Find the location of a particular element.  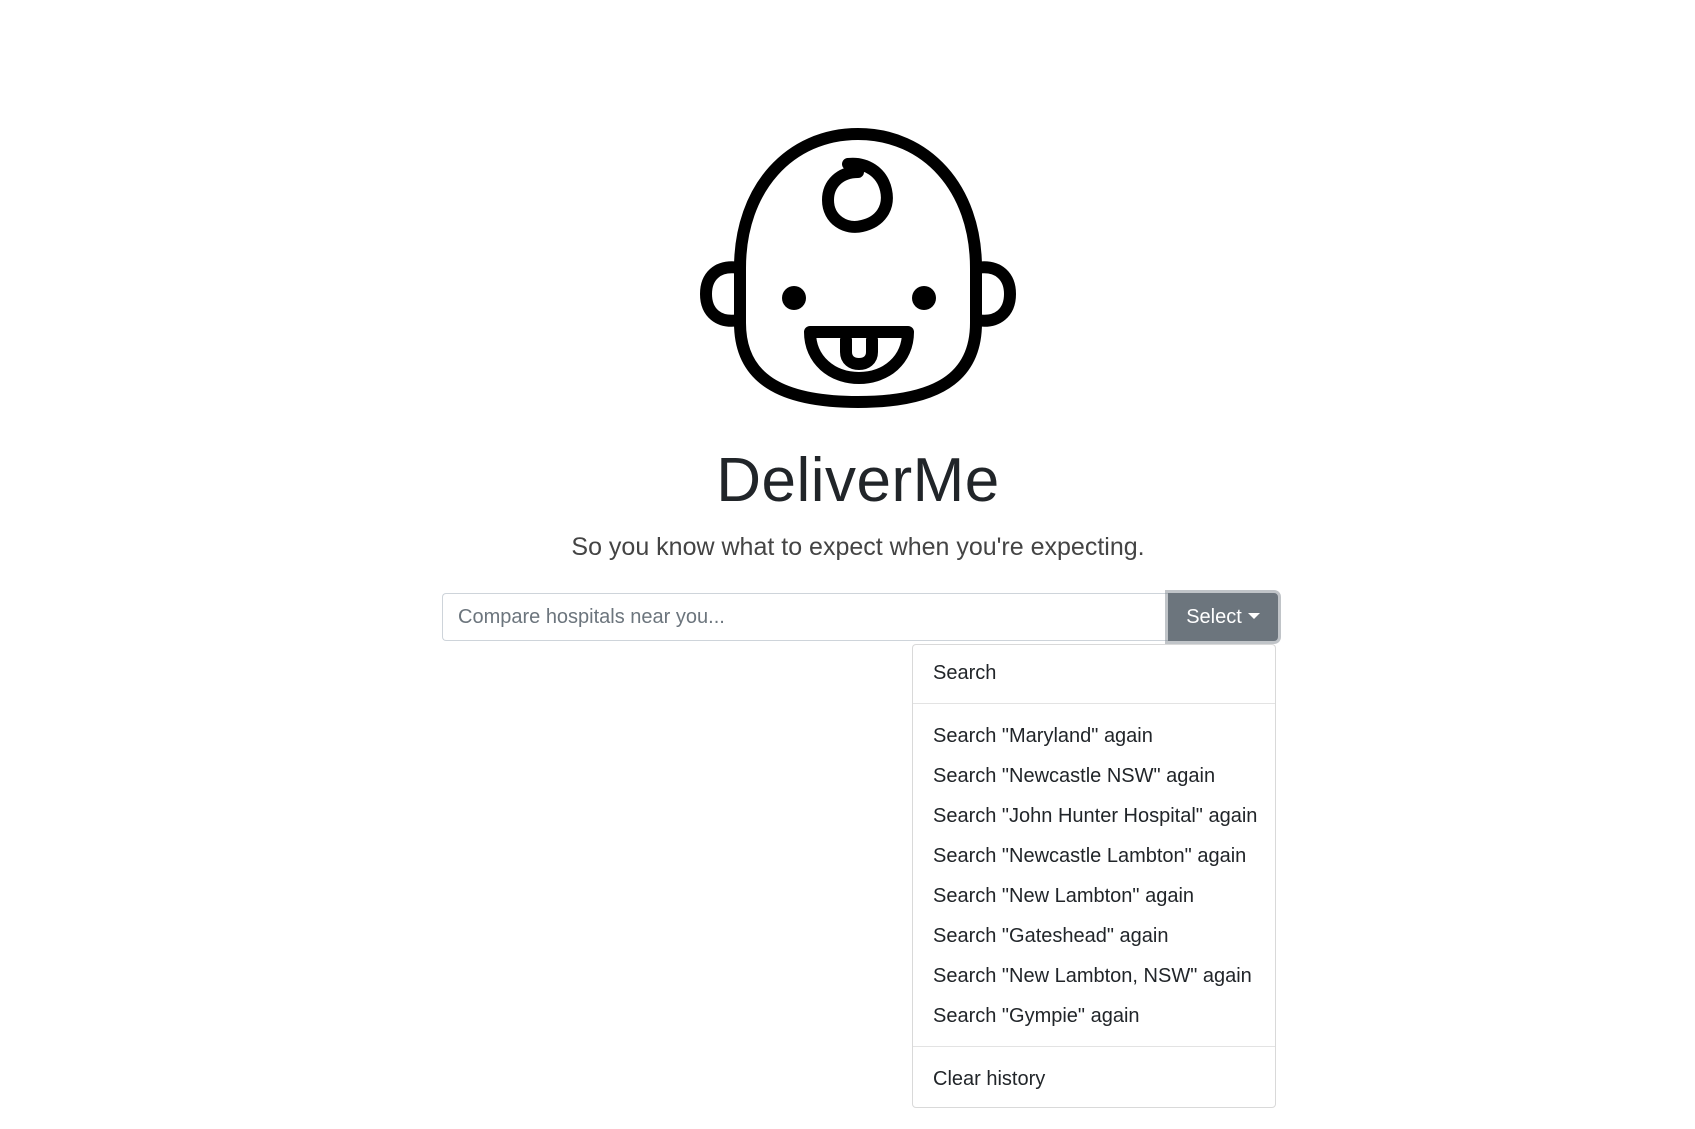

history-item: Search "Newcastle NSW" again is located at coordinates (1094, 776).